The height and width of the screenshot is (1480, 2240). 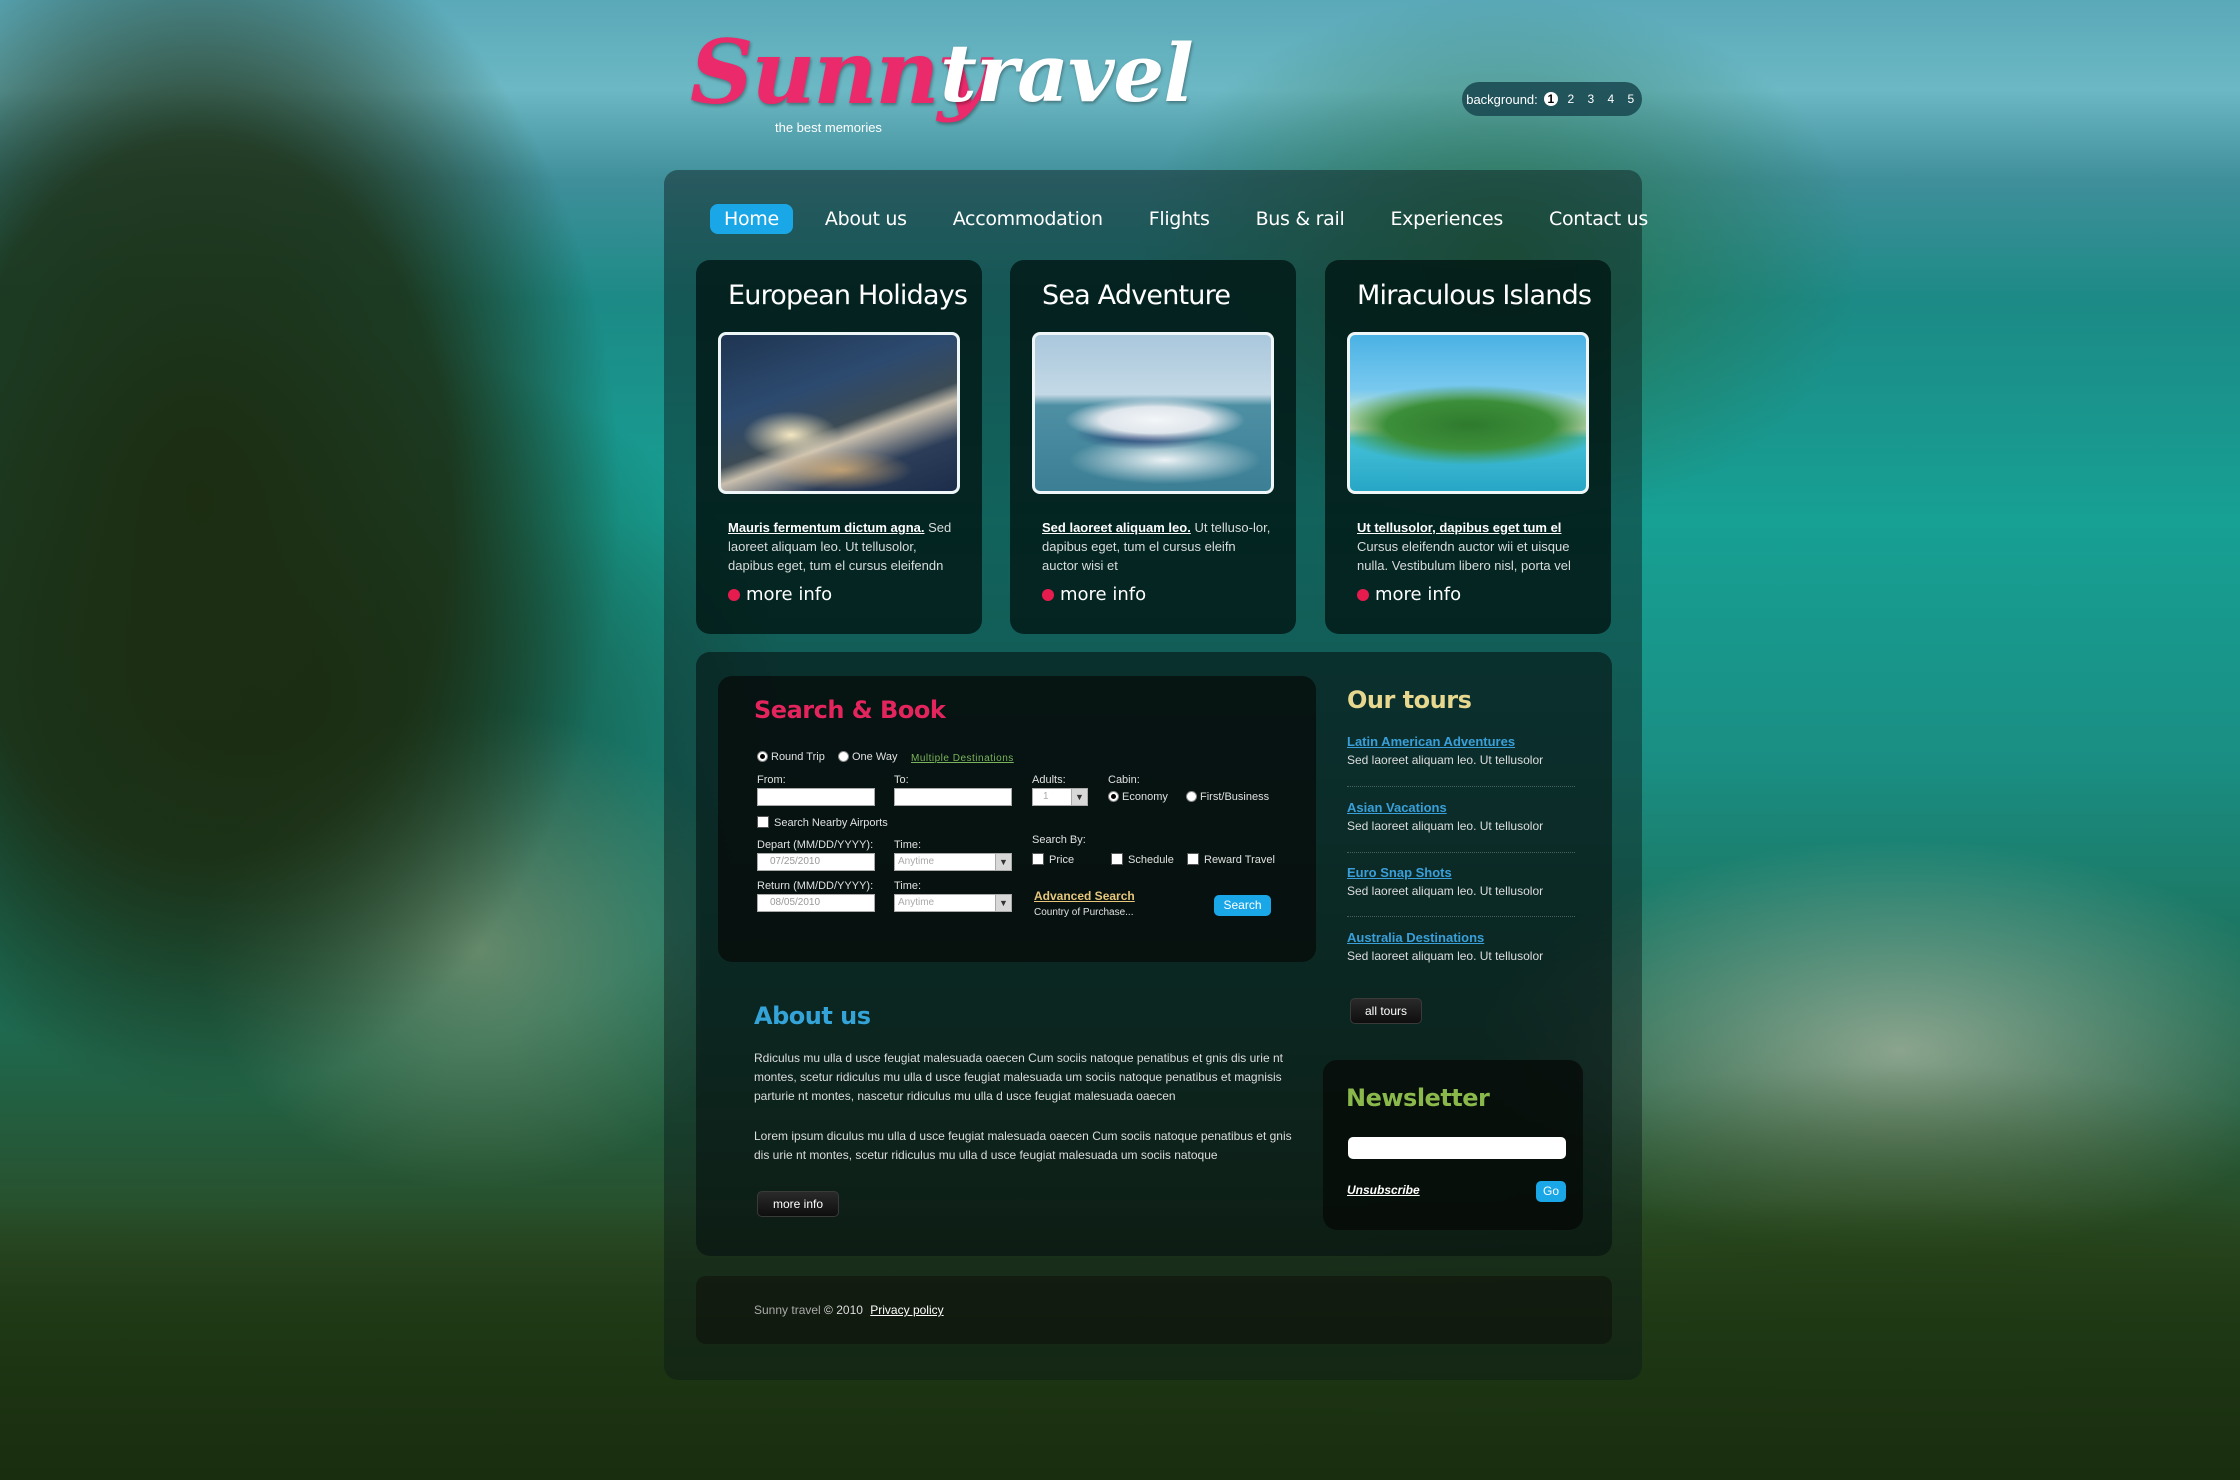 What do you see at coordinates (875, 757) in the screenshot?
I see `one-way-label: One Way` at bounding box center [875, 757].